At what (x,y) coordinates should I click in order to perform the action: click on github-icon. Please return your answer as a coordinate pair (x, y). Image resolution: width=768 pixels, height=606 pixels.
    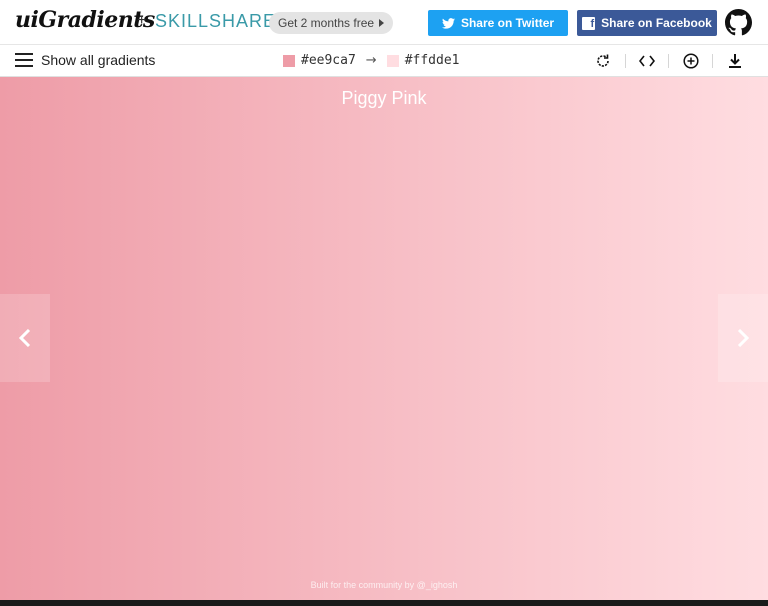
    Looking at the image, I should click on (738, 22).